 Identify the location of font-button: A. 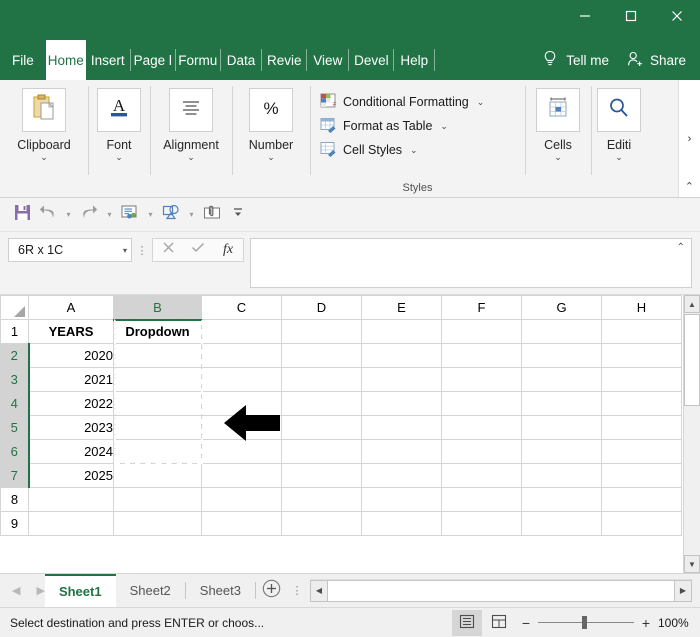
(119, 110).